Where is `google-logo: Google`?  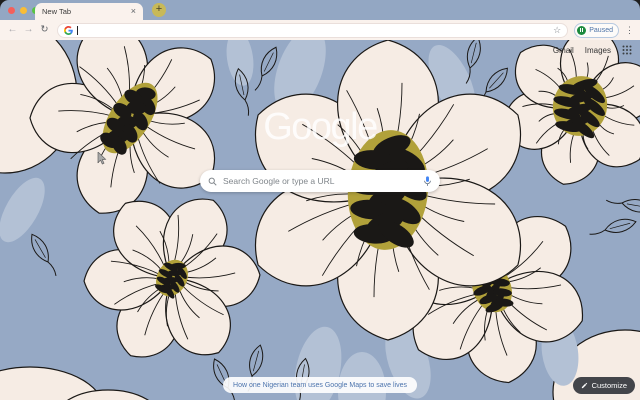
google-logo: Google is located at coordinates (320, 127).